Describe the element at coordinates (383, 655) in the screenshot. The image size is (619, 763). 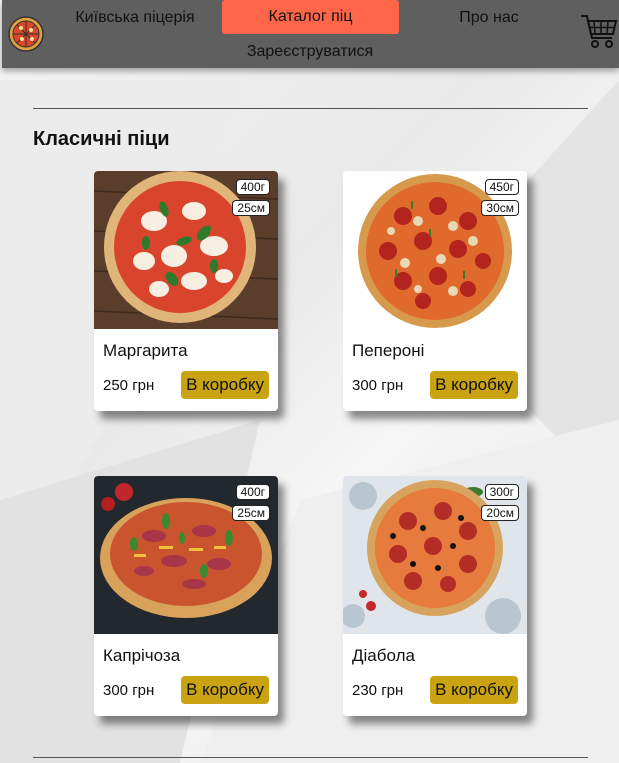
I see `pizza-name: Діабола` at that location.